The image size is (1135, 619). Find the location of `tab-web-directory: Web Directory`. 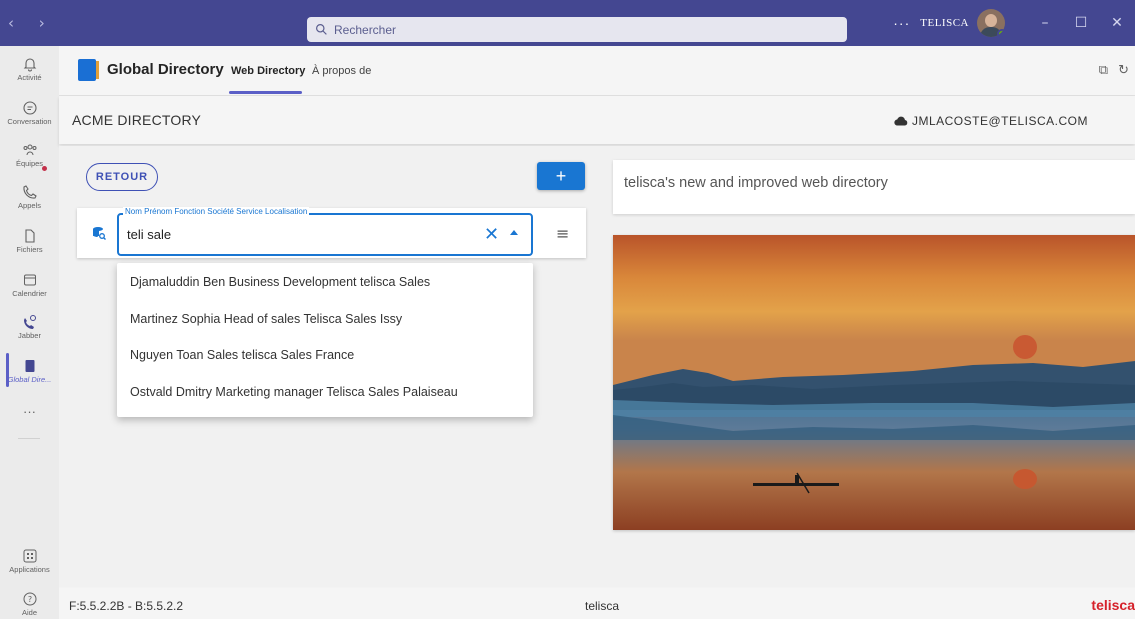

tab-web-directory: Web Directory is located at coordinates (268, 71).